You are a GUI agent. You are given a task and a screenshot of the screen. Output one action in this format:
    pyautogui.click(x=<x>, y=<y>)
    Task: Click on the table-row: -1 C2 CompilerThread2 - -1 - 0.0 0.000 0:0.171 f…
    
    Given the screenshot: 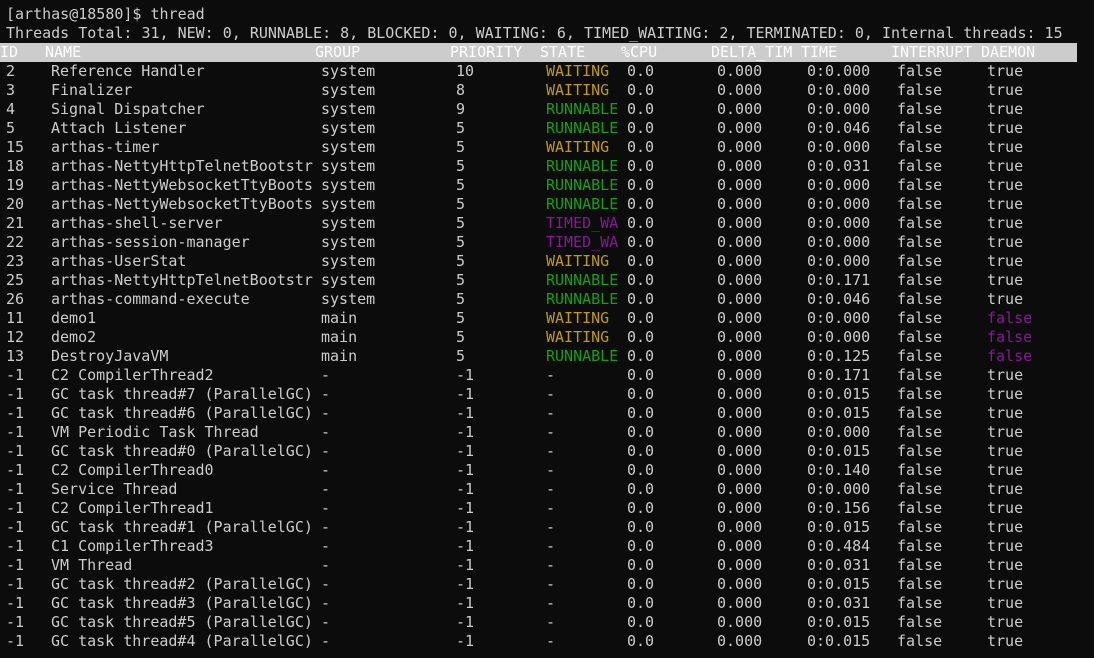 What is the action you would take?
    pyautogui.click(x=550, y=375)
    